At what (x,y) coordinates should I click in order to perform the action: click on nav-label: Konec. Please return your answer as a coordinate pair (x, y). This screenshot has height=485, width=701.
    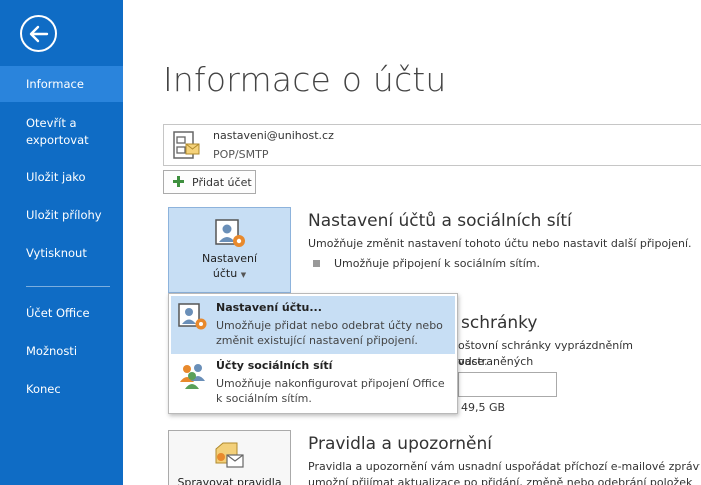
    Looking at the image, I should click on (43, 389).